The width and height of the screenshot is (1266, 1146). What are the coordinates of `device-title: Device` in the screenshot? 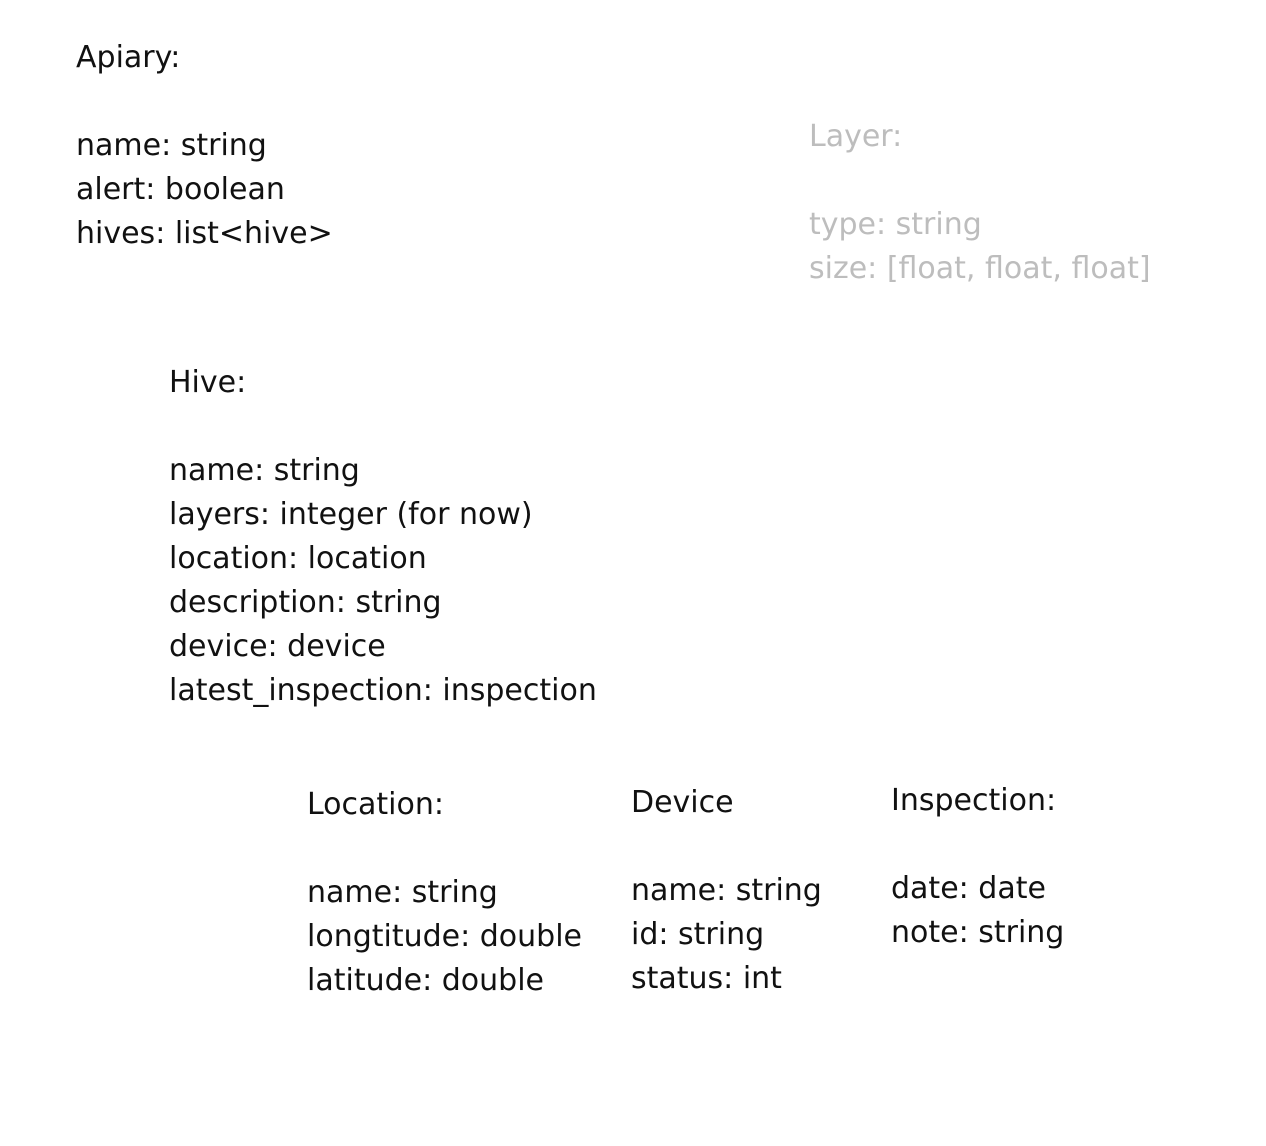 It's located at (682, 802).